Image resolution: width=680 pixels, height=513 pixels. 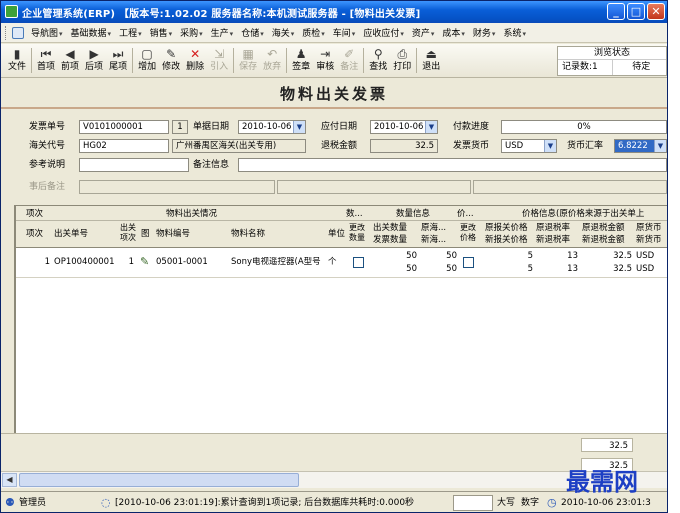 What do you see at coordinates (131, 262) in the screenshot?
I see `cell-out-seq: 1` at bounding box center [131, 262].